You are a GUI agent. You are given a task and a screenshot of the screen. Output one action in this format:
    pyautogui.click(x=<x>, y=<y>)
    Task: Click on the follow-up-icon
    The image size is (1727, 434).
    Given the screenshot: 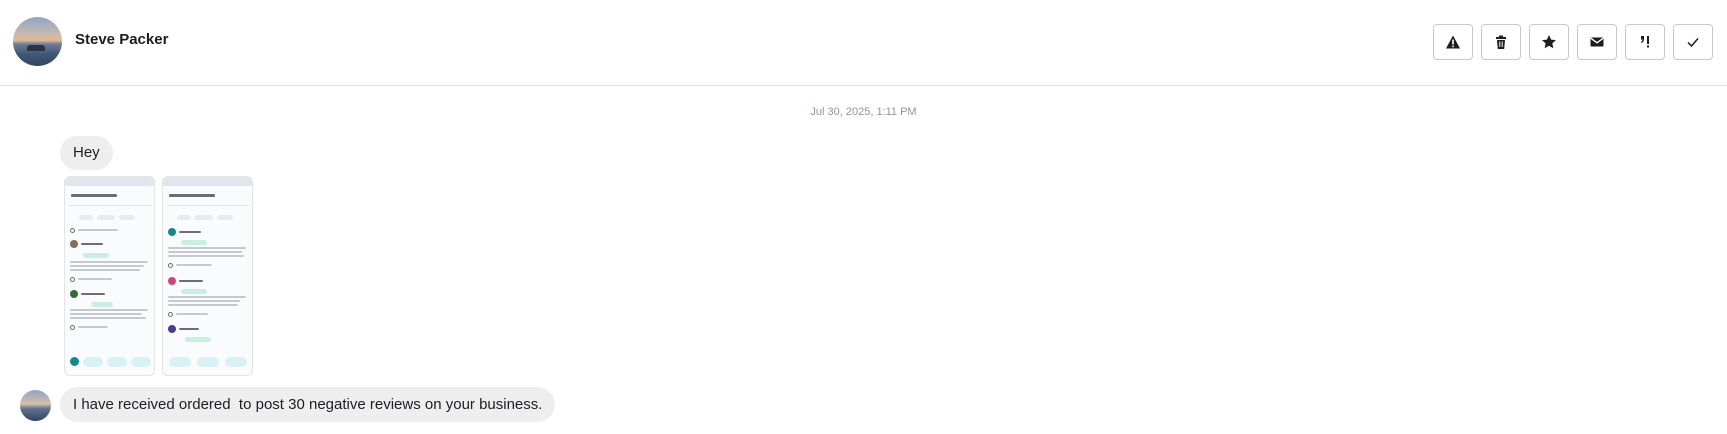 What is the action you would take?
    pyautogui.click(x=1645, y=42)
    